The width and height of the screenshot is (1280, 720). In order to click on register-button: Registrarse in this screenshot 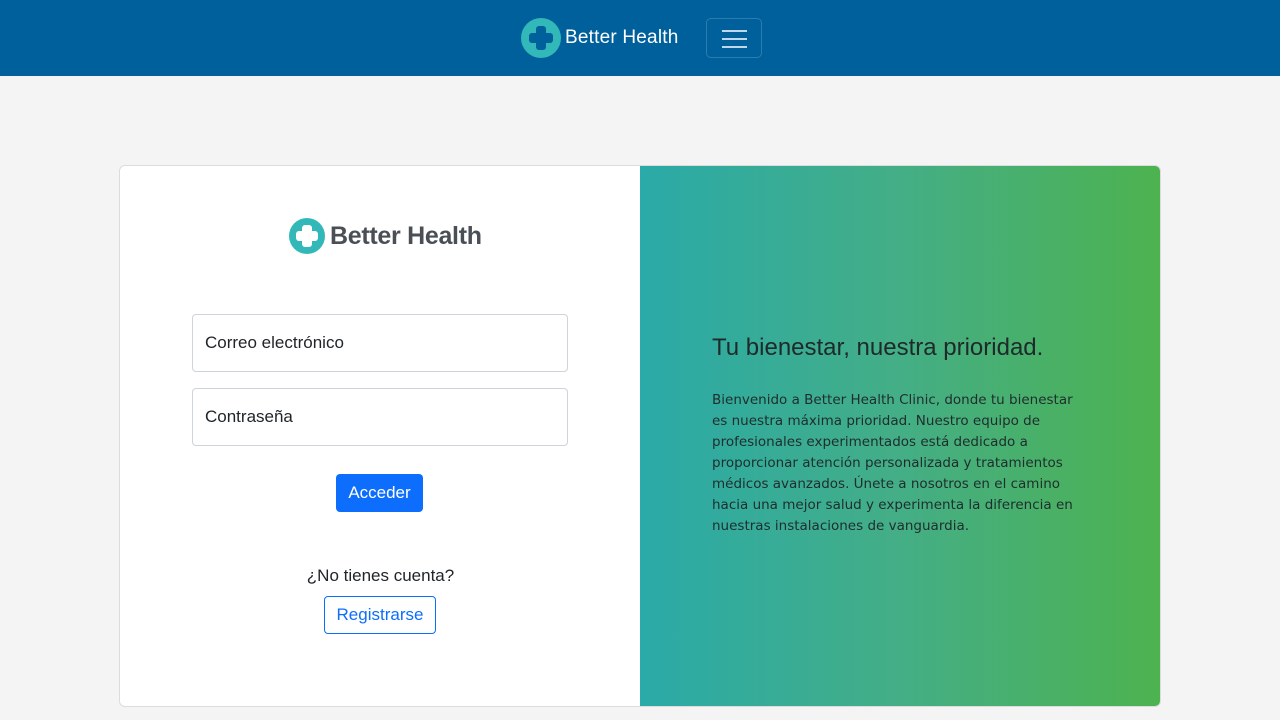, I will do `click(380, 615)`.